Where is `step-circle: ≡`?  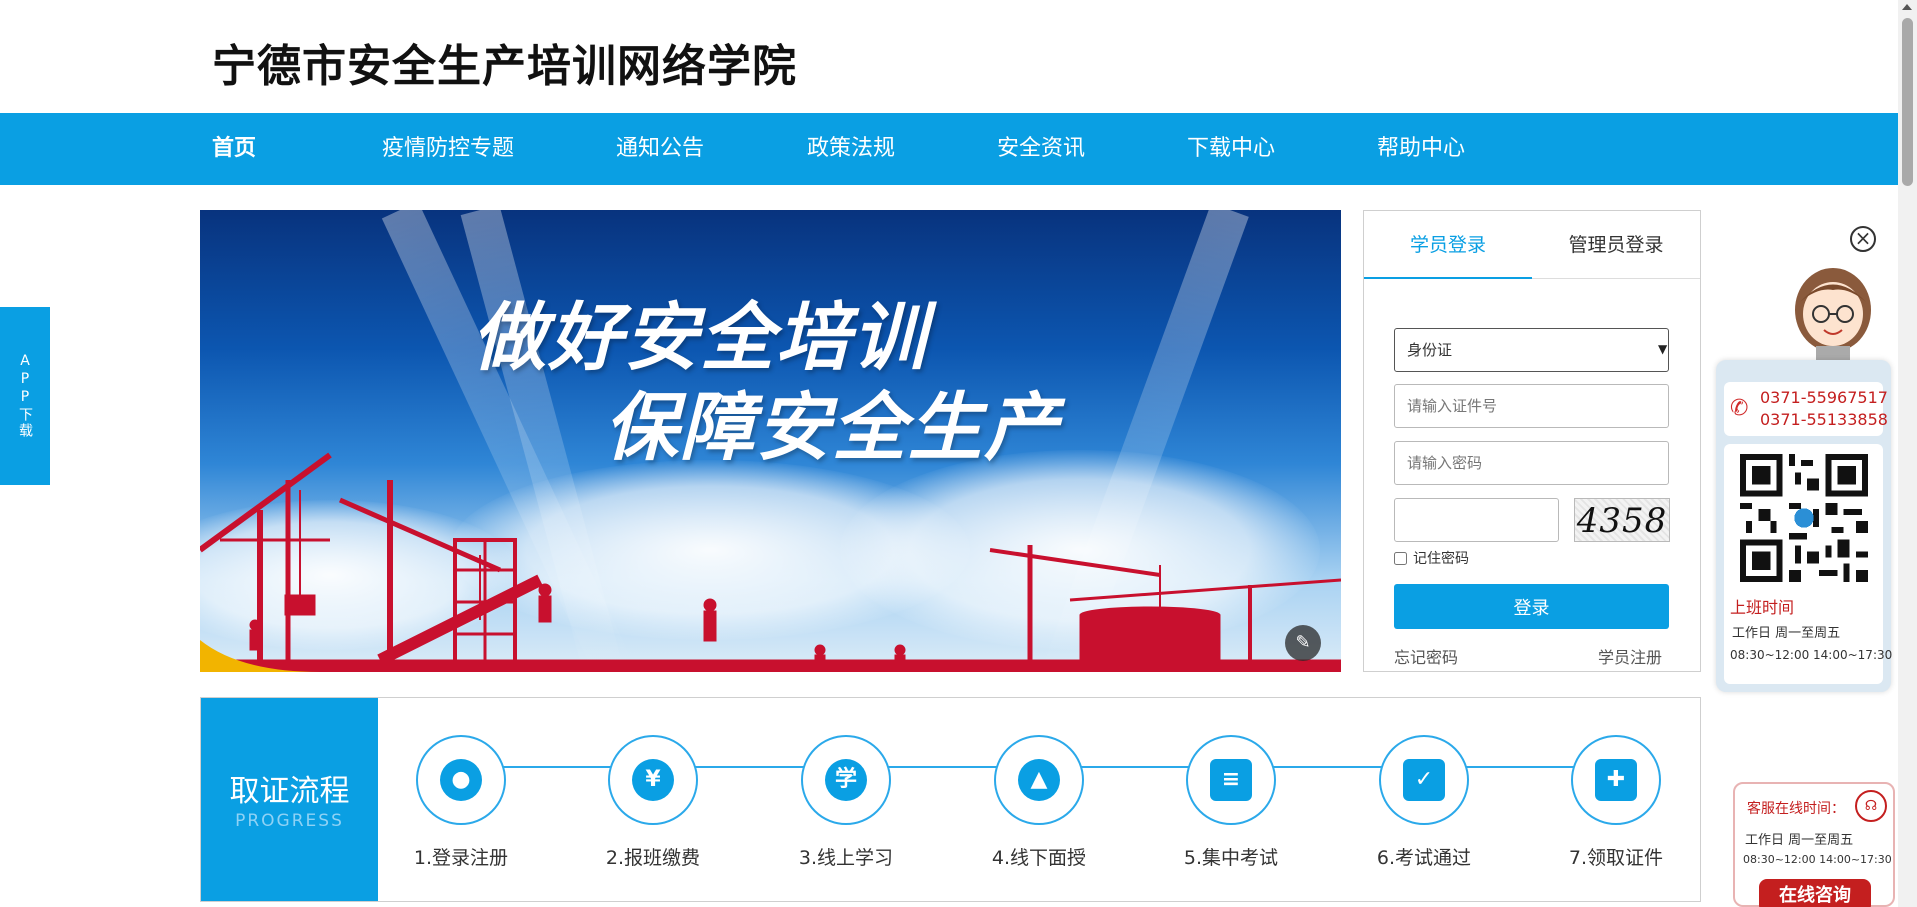 step-circle: ≡ is located at coordinates (1231, 780).